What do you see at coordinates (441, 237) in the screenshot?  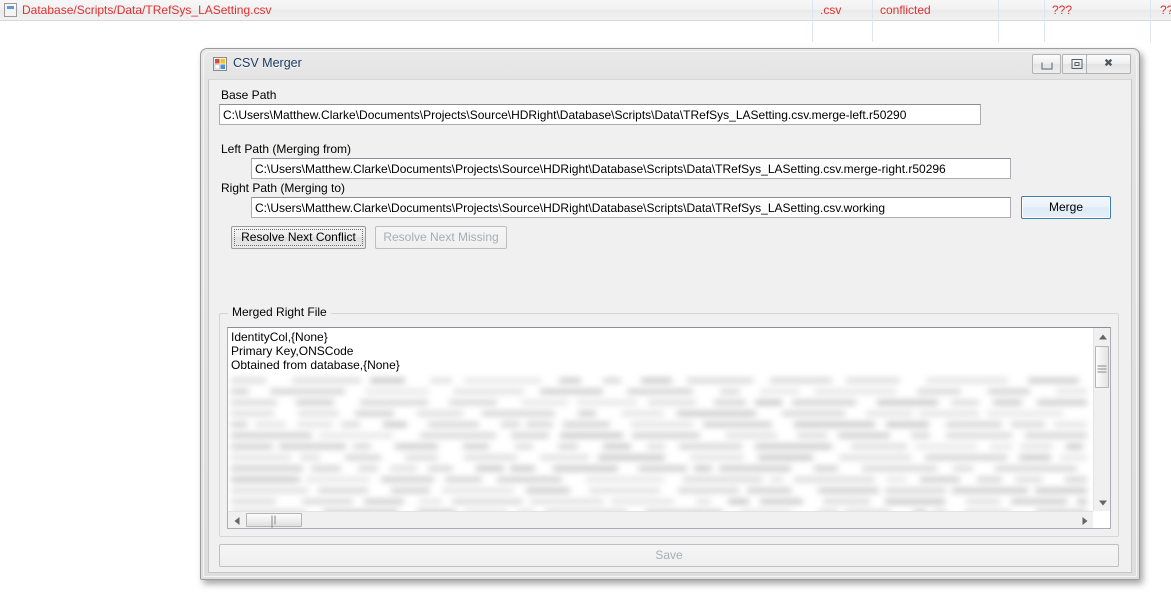 I see `resolve-next-missing-button: Resolve Next Missing` at bounding box center [441, 237].